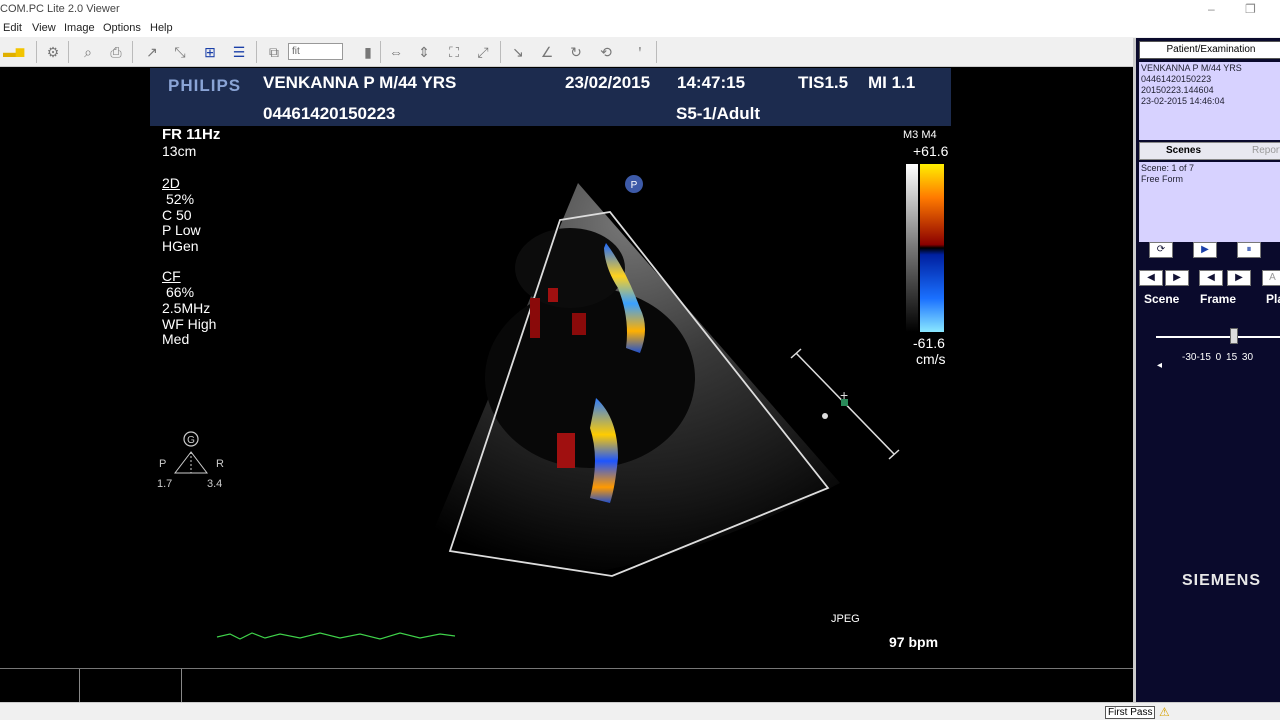 The height and width of the screenshot is (720, 1280). Describe the element at coordinates (1249, 250) in the screenshot. I see `pause-icon: ⏸` at that location.